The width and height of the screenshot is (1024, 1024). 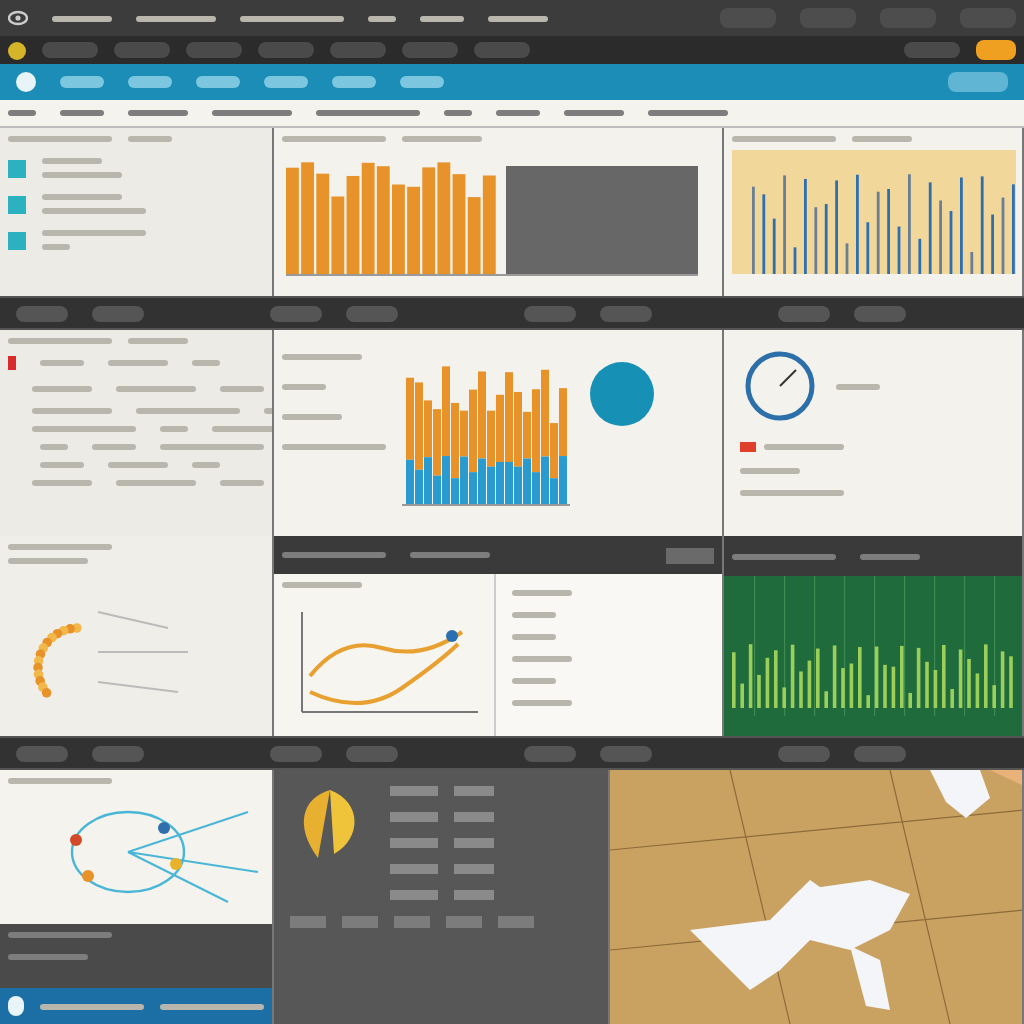 I want to click on eye-icon, so click(x=18, y=18).